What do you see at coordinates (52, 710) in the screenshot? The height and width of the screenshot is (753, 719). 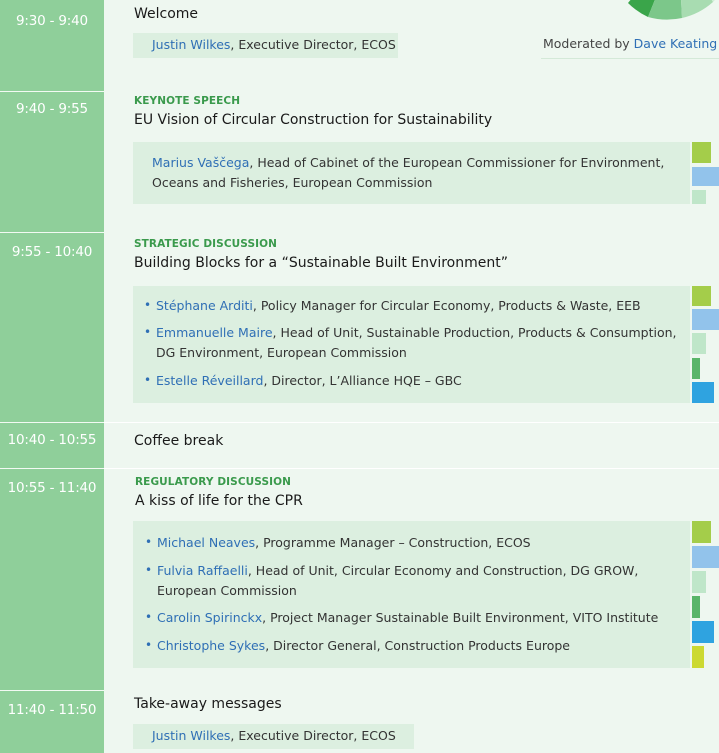 I see `session-time: 11:40 - 11:50` at bounding box center [52, 710].